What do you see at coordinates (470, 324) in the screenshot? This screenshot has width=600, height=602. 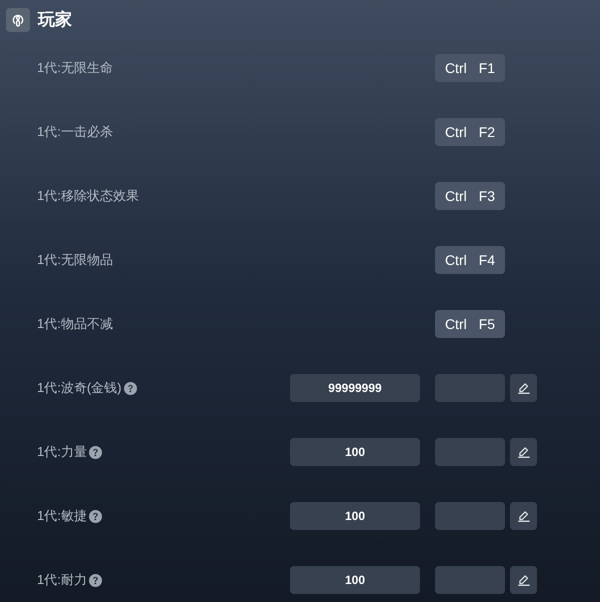 I see `hotkey-button: Ctrl F5` at bounding box center [470, 324].